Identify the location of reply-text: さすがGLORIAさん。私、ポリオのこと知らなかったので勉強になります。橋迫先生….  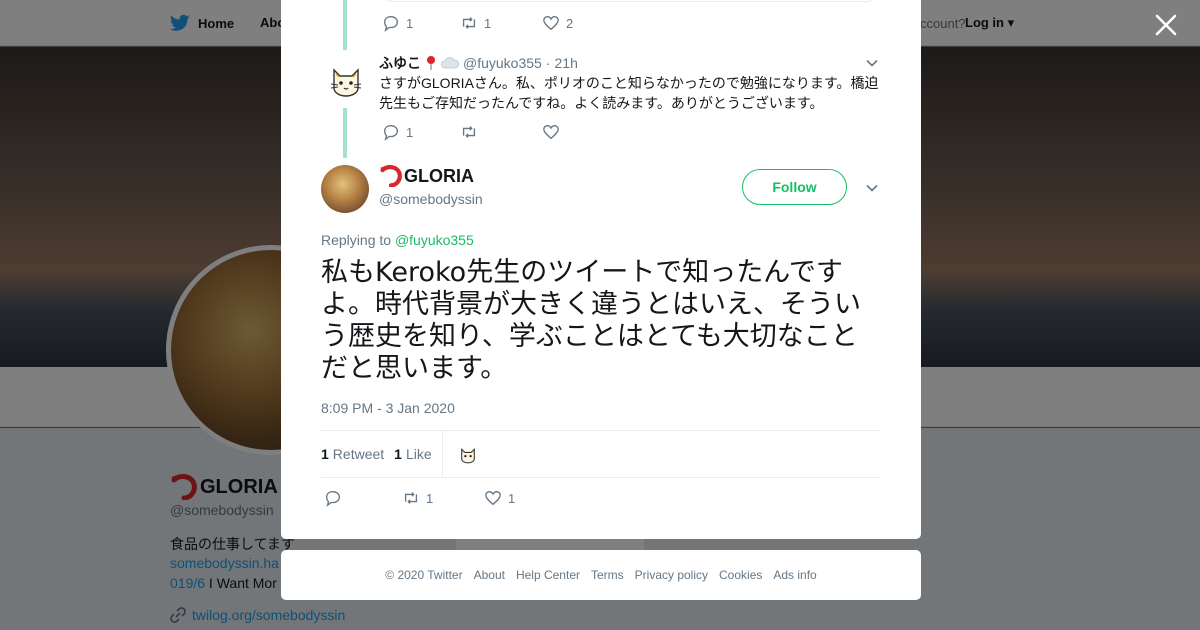
(629, 93).